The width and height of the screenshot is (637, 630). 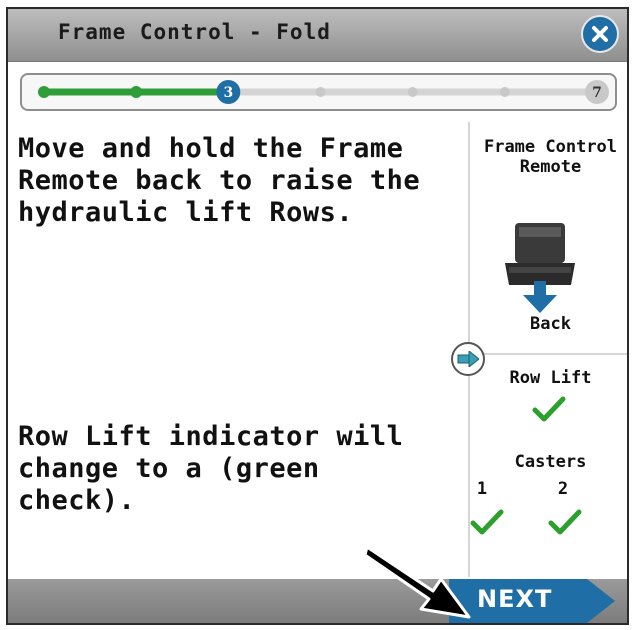 I want to click on title-bar: Frame Control - Fold, so click(x=317, y=35).